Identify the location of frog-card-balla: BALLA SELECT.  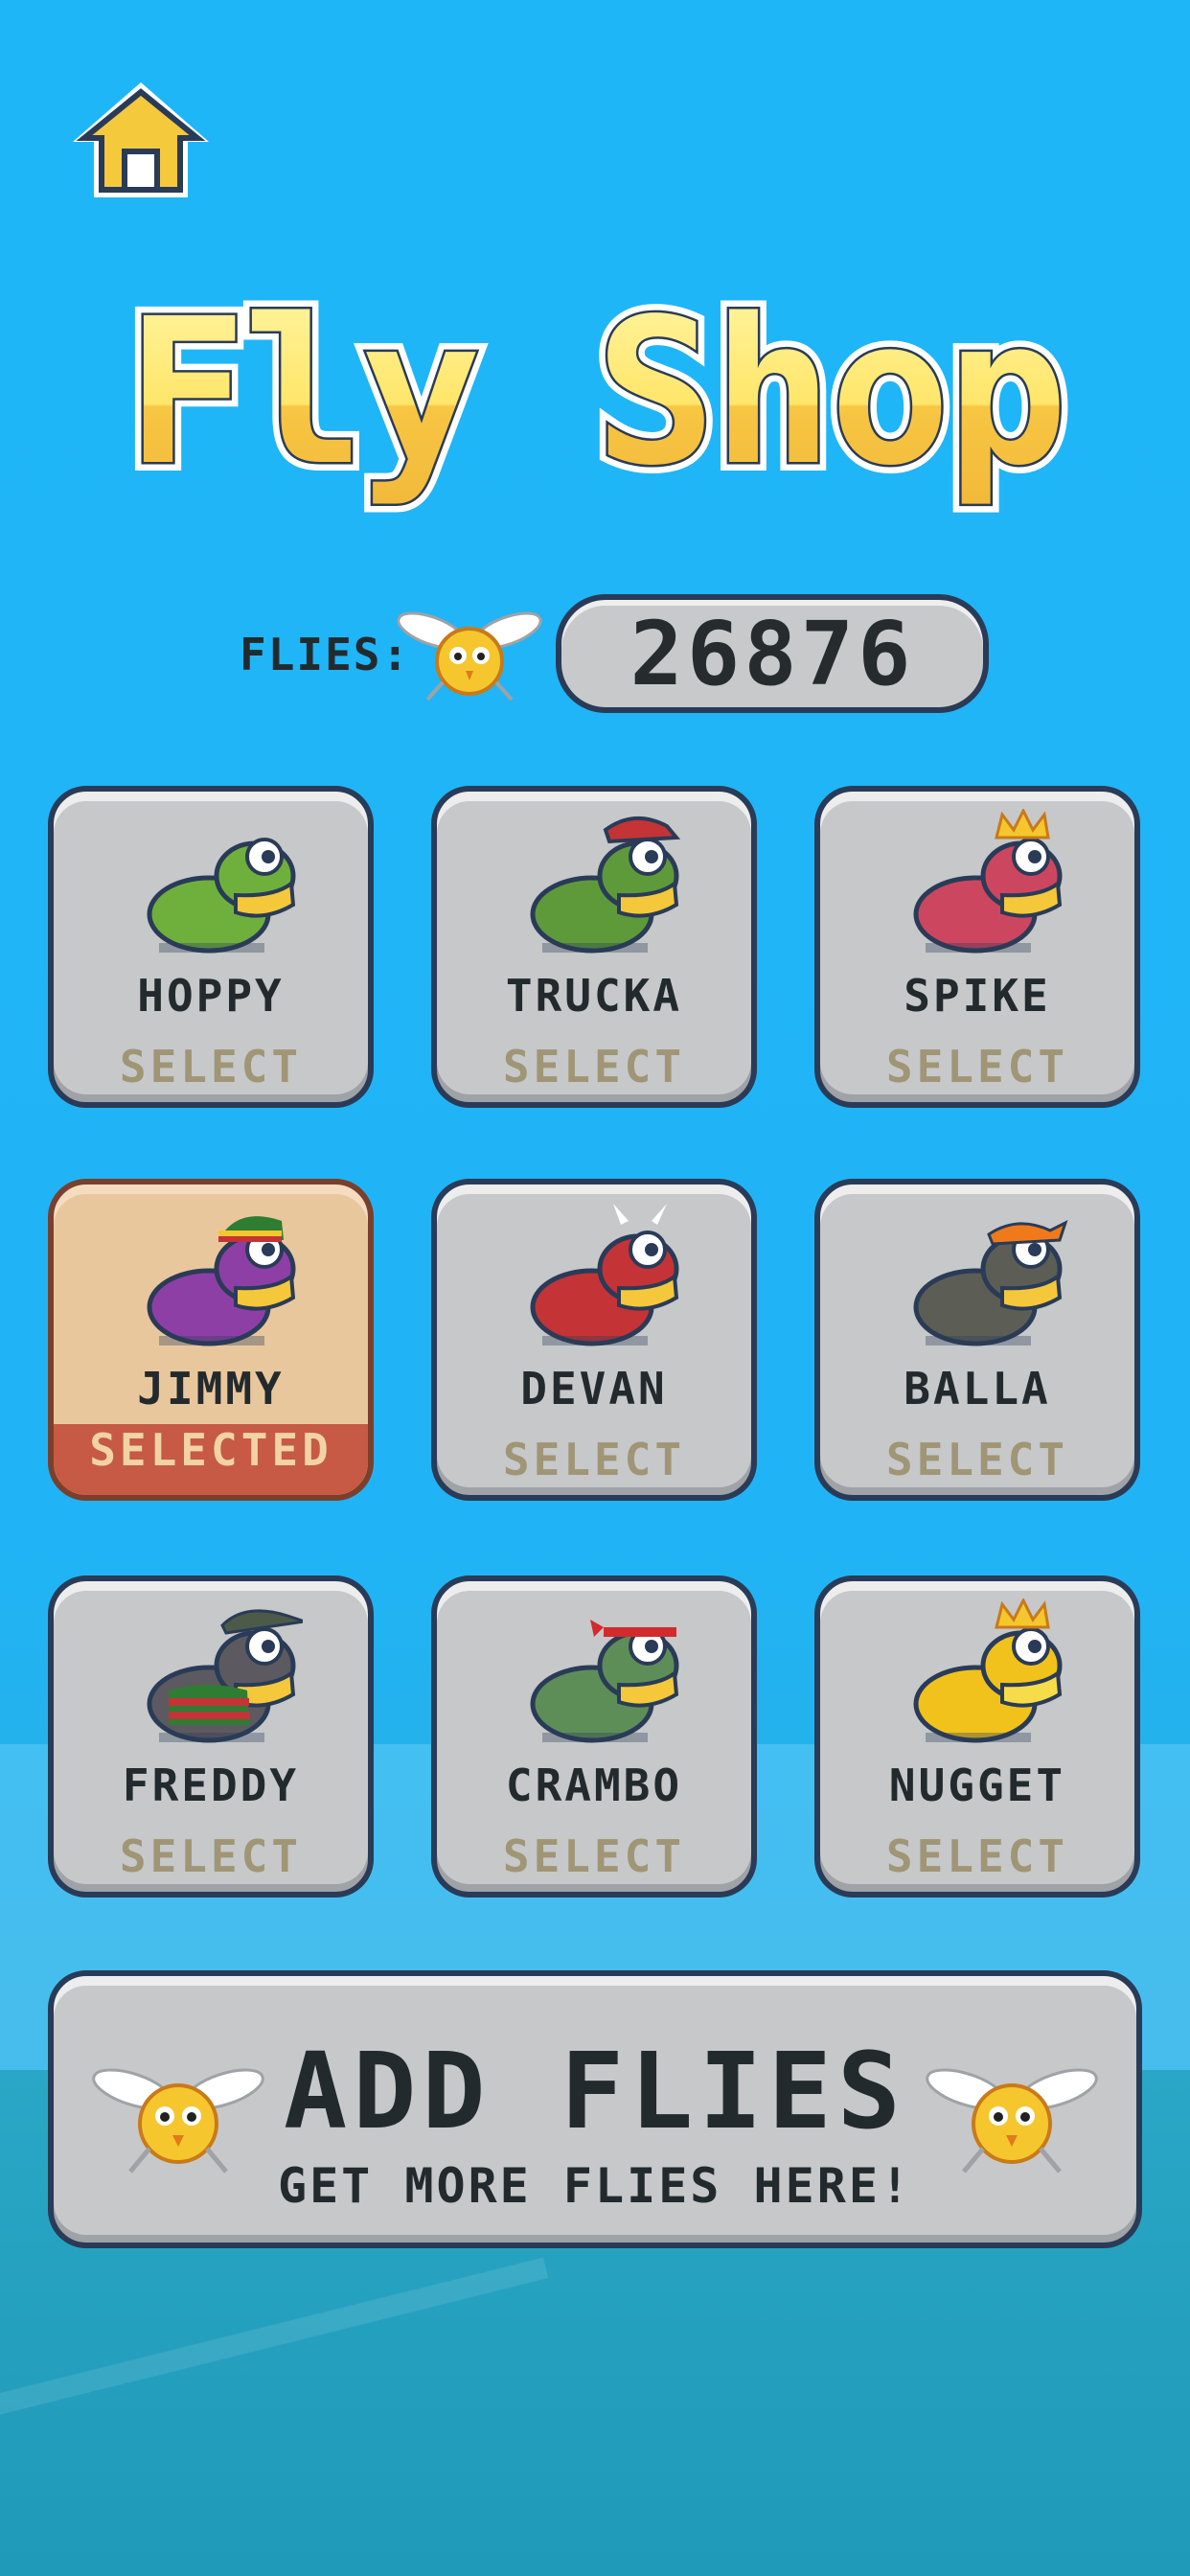
(977, 1340).